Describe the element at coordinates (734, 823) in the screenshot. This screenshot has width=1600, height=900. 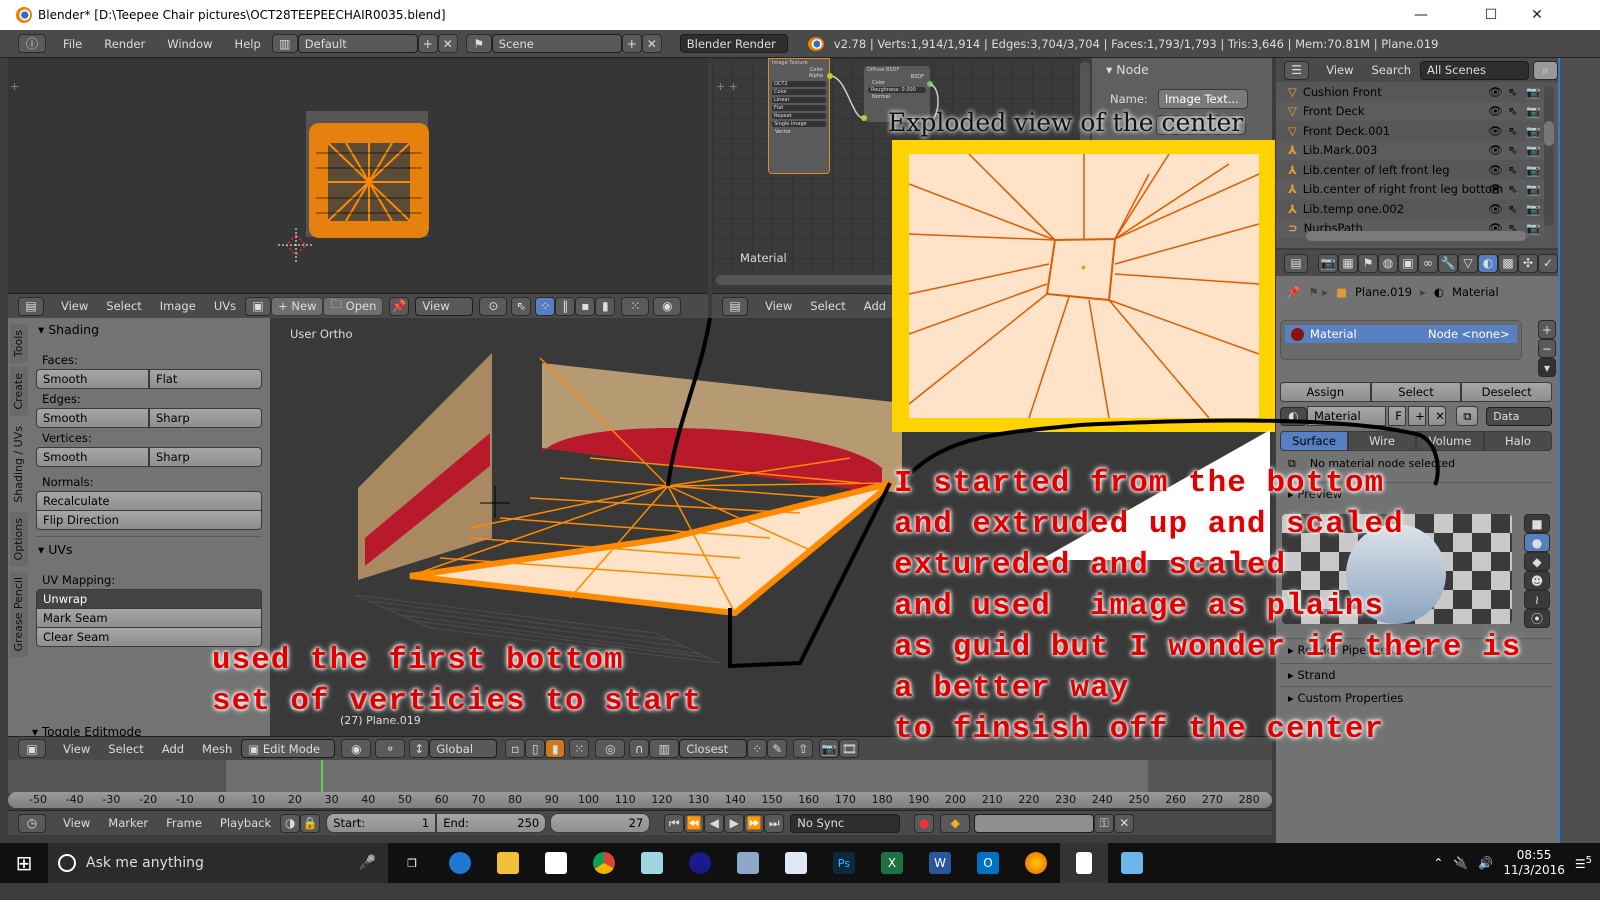
I see `play-icon: ▶` at that location.